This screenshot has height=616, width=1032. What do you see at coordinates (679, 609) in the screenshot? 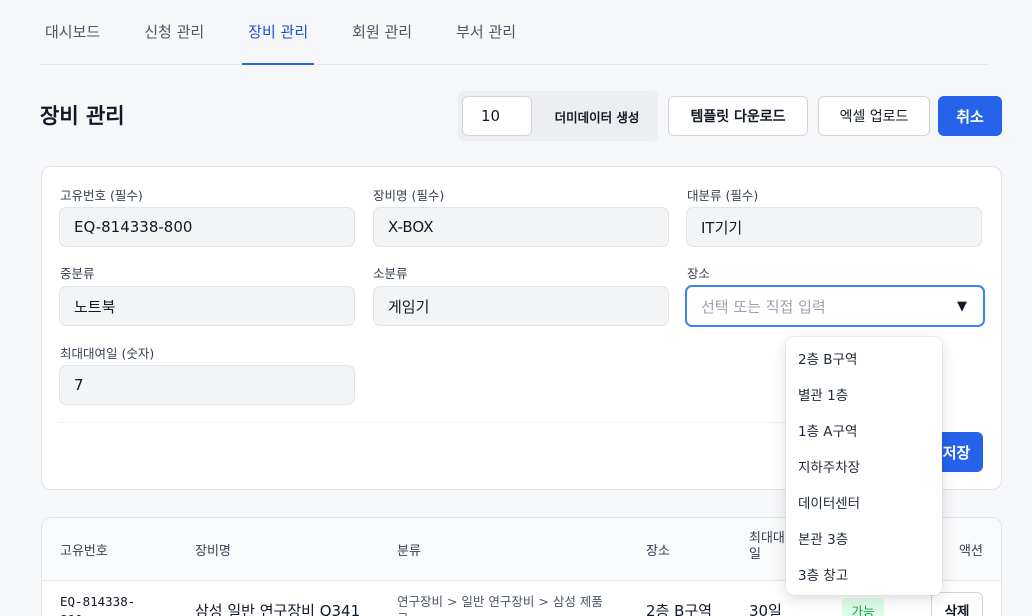
I see `cell-location: 2층 B구역` at bounding box center [679, 609].